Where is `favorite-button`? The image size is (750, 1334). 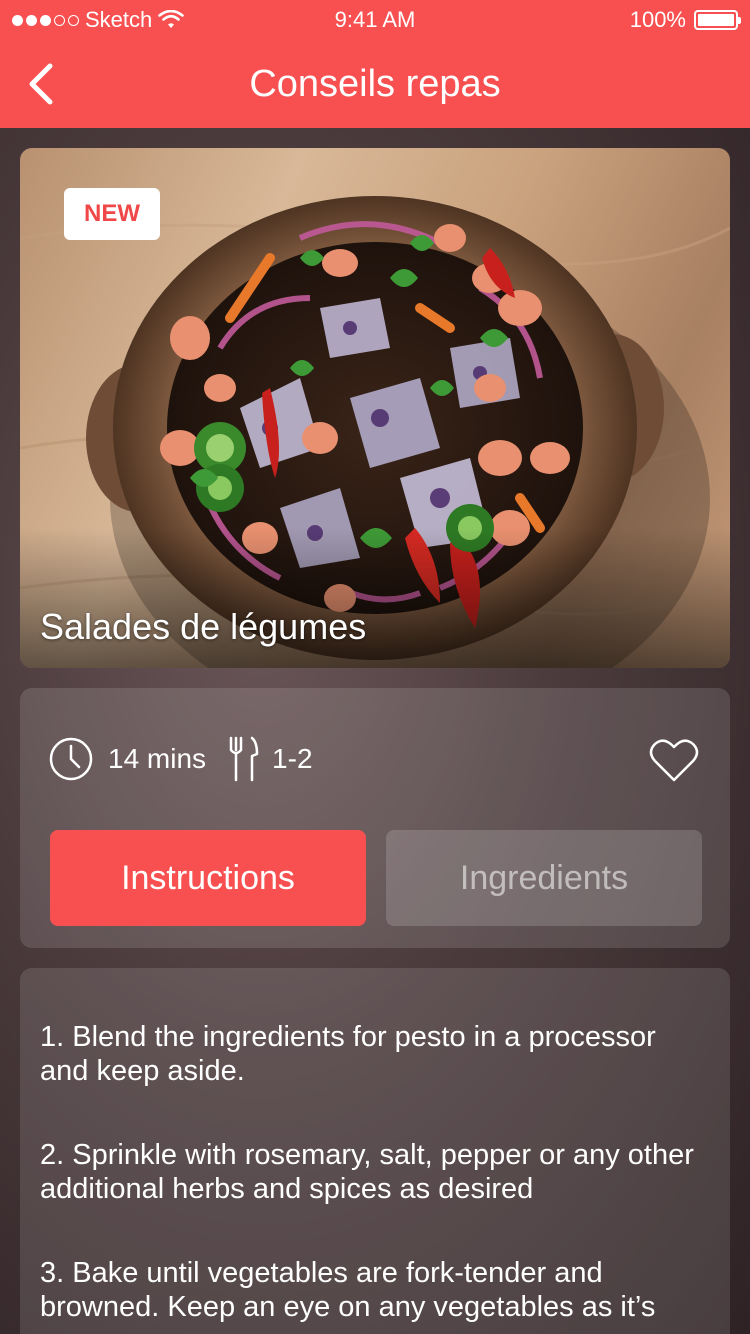
favorite-button is located at coordinates (674, 760).